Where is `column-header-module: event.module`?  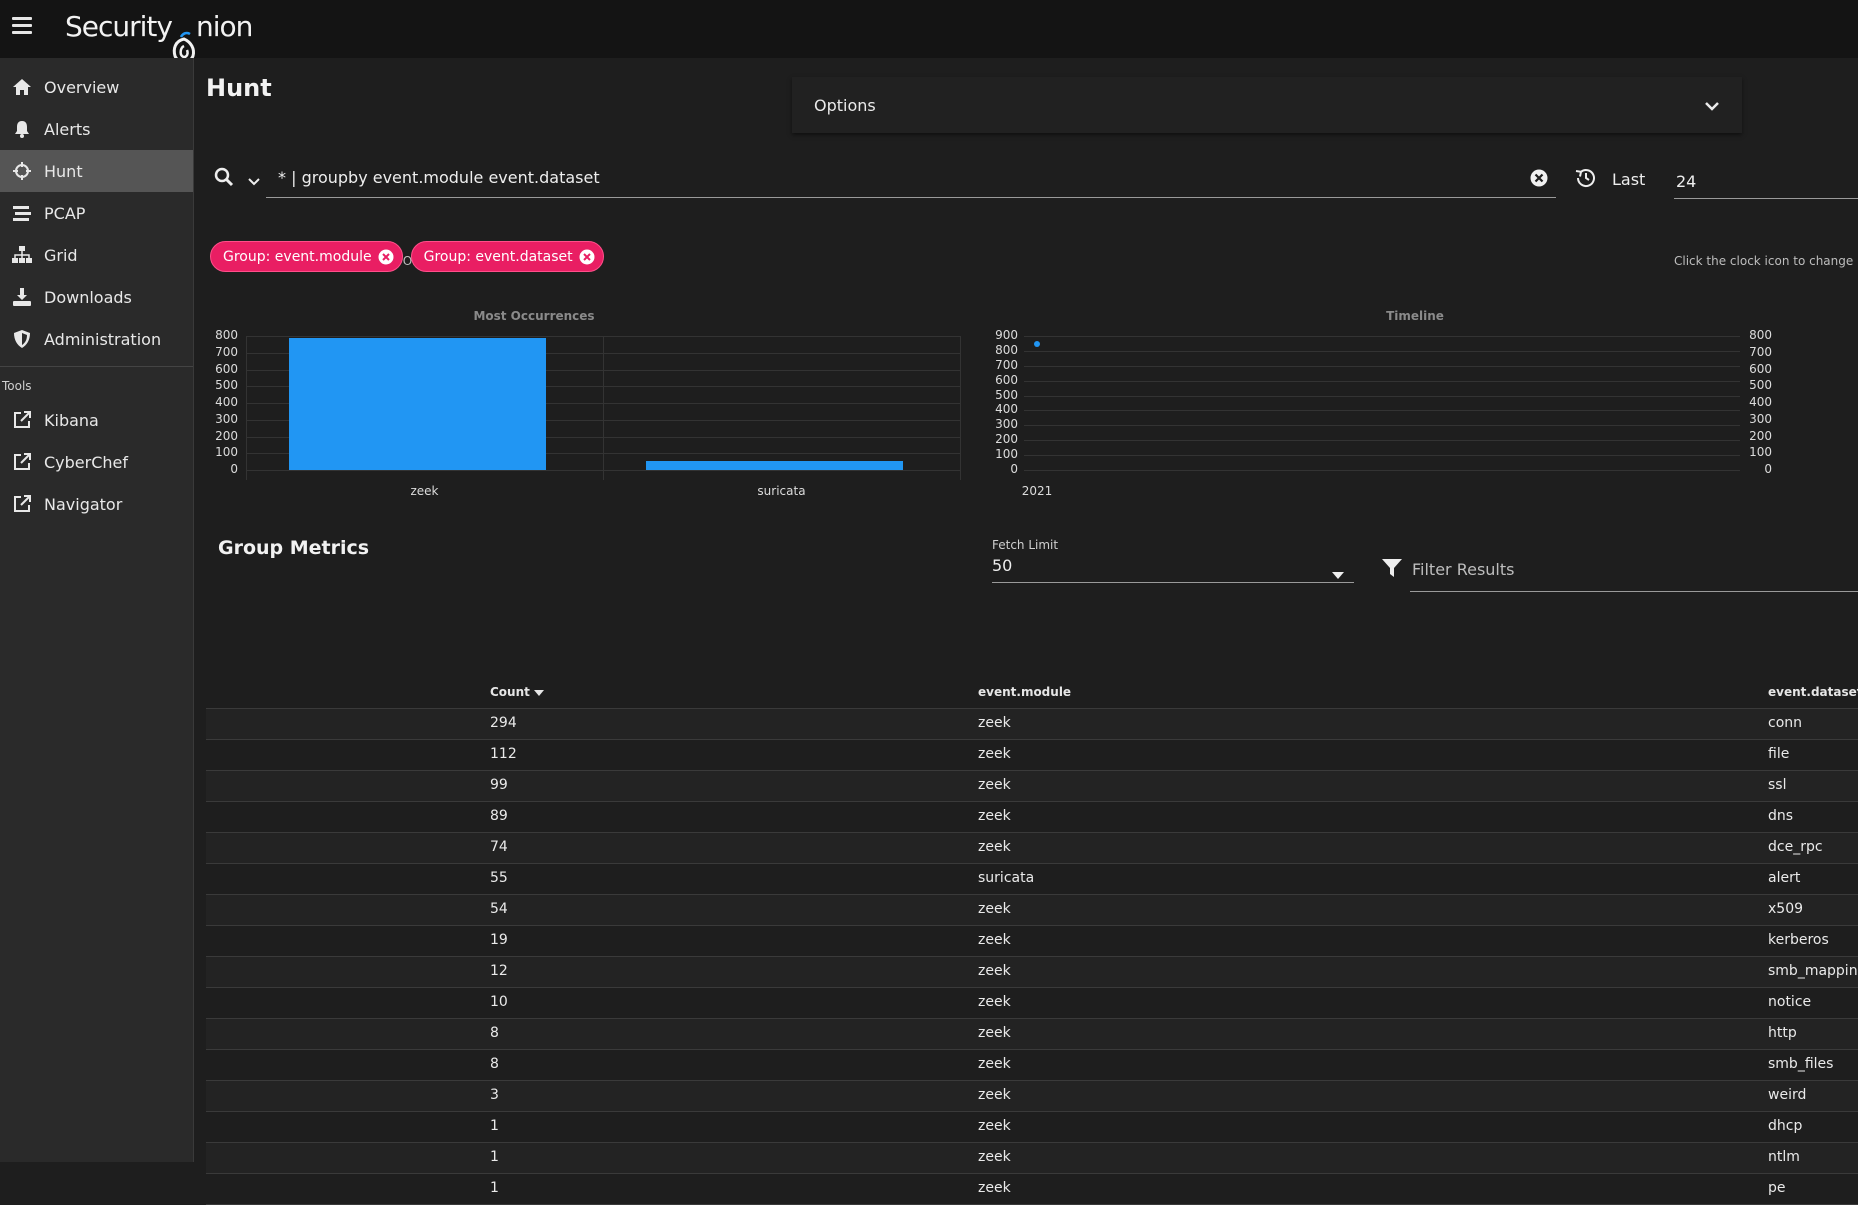
column-header-module: event.module is located at coordinates (1024, 692).